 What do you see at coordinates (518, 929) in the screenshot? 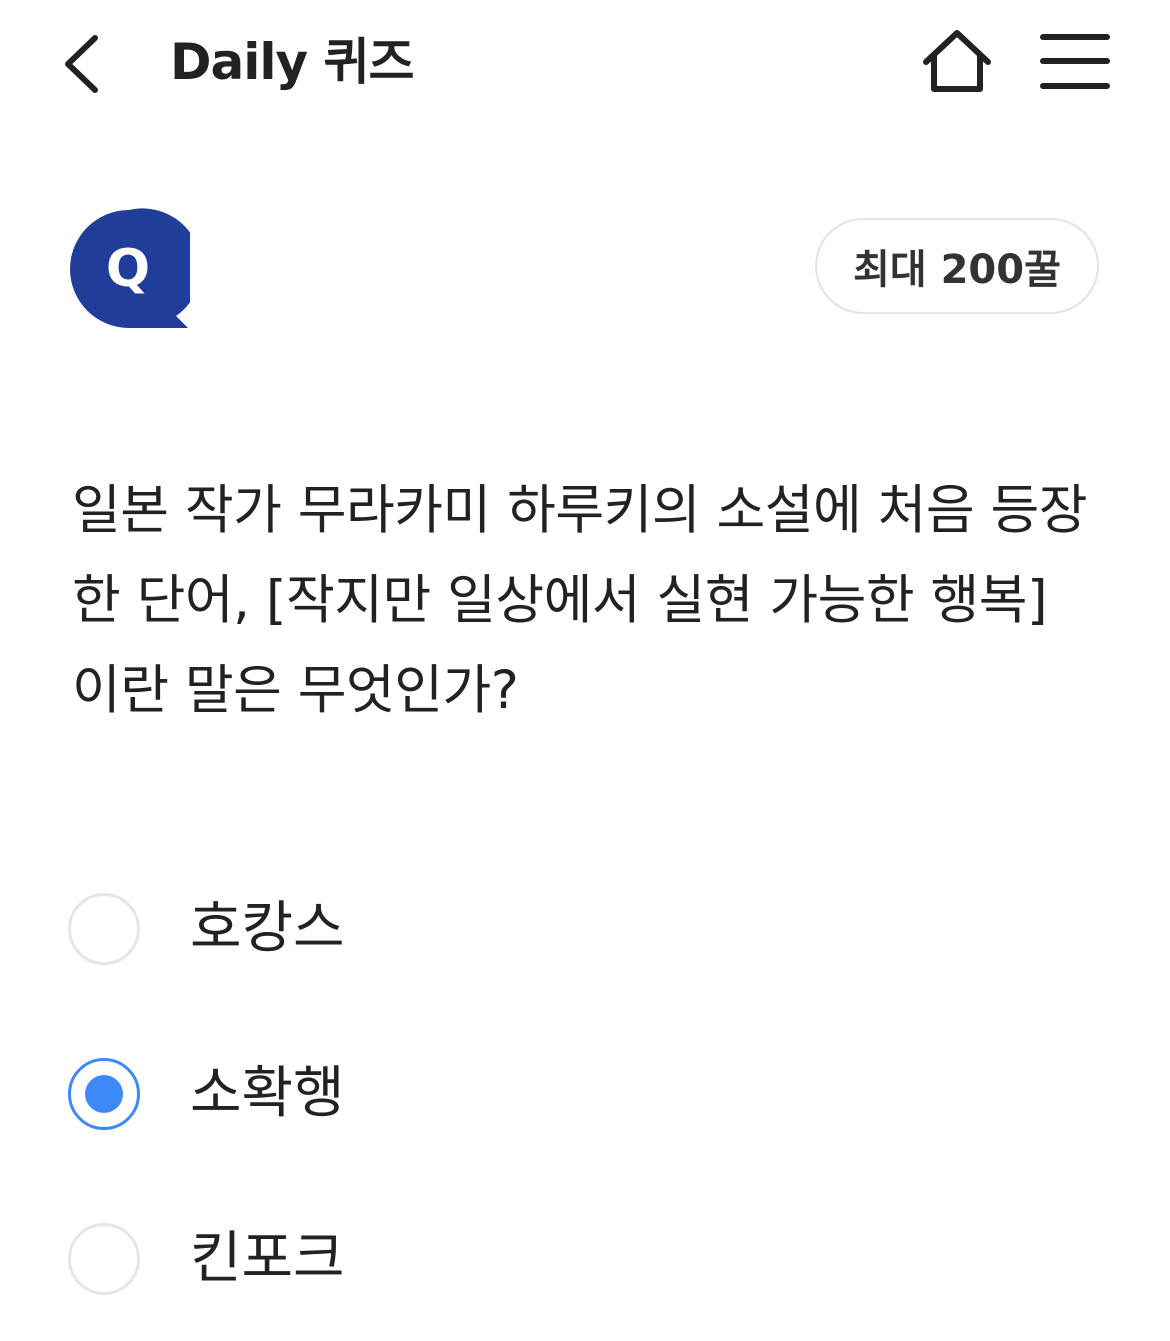
I see `answer-option: 호캉스` at bounding box center [518, 929].